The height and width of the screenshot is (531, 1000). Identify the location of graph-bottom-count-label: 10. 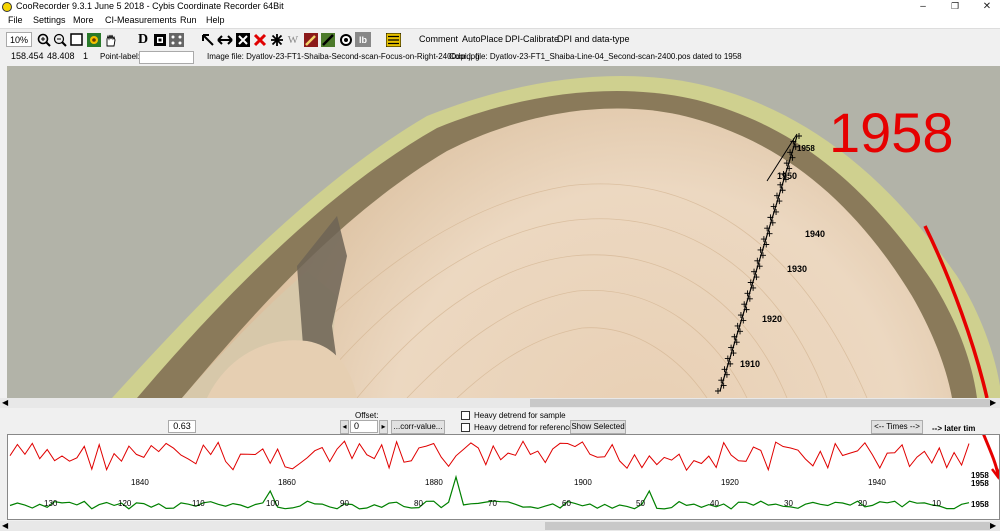
(936, 503).